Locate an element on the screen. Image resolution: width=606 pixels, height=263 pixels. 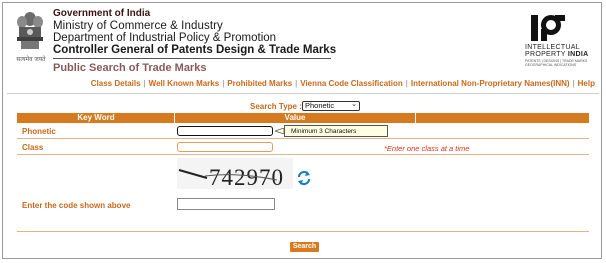
nav-help: Help is located at coordinates (586, 83).